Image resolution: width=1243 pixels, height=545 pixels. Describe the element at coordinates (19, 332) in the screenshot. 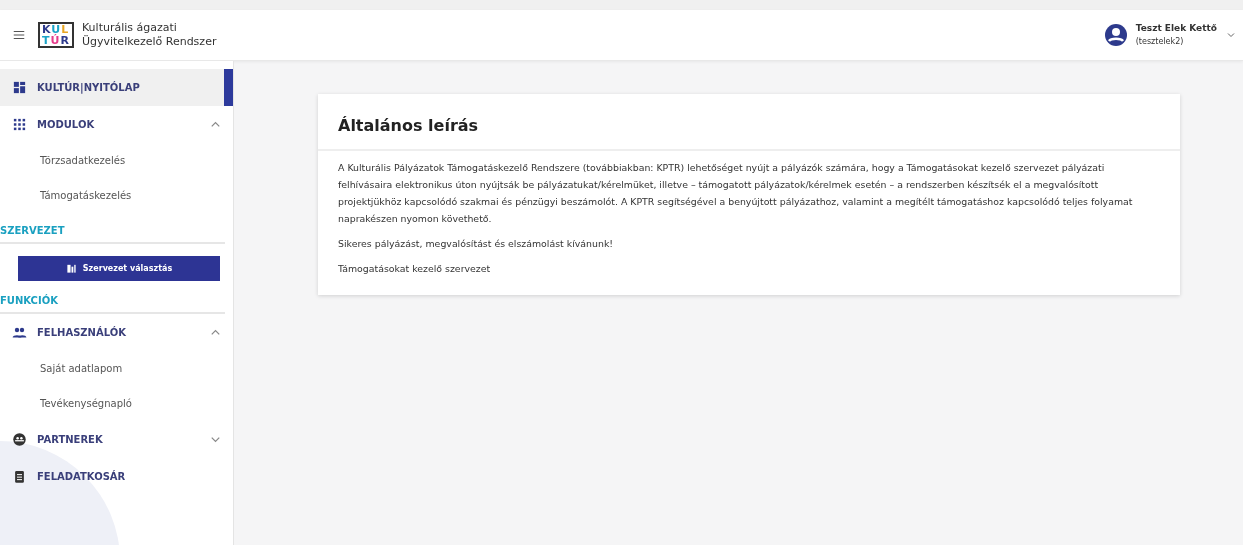

I see `people-icon` at that location.